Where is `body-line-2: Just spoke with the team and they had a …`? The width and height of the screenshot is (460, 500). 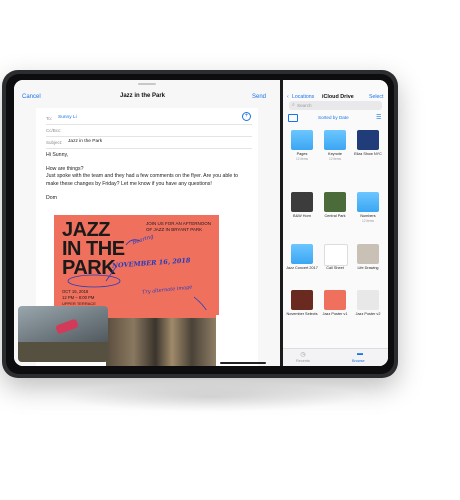 body-line-2: Just spoke with the team and they had a … is located at coordinates (142, 180).